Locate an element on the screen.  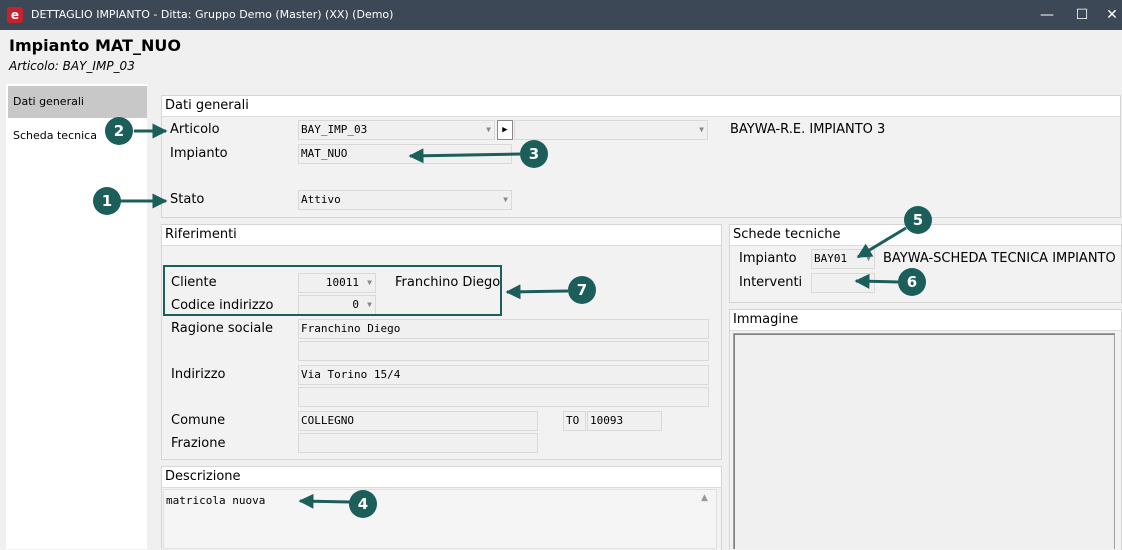
scheda-impianto-label: Impianto is located at coordinates (768, 258).